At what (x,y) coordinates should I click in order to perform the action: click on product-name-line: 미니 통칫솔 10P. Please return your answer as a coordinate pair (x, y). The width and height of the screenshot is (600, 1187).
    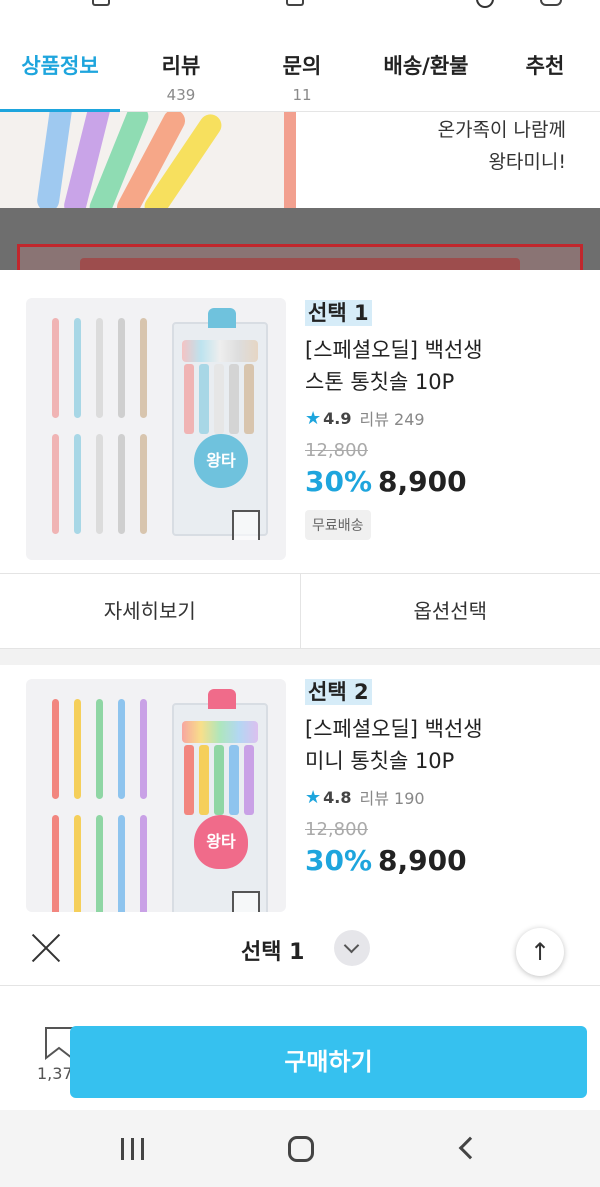
    Looking at the image, I should click on (380, 761).